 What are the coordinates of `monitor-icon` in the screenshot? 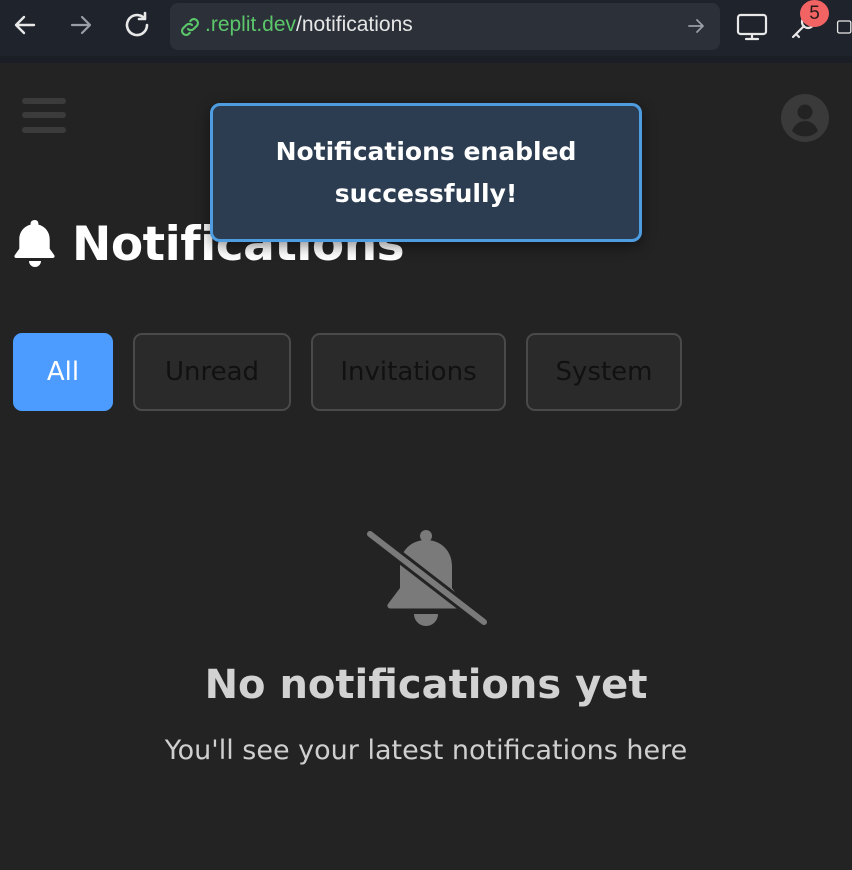 It's located at (752, 27).